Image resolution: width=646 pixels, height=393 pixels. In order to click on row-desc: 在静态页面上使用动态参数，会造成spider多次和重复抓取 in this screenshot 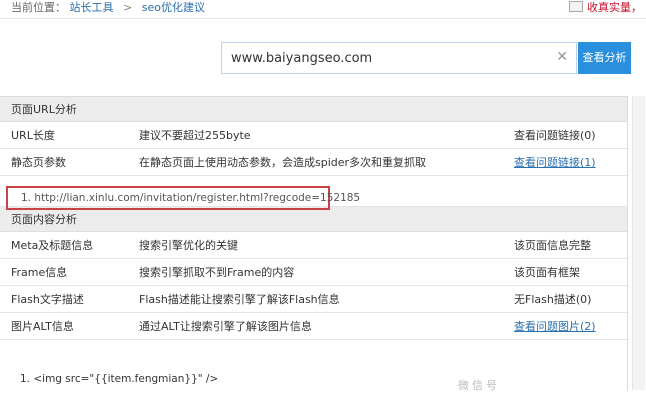, I will do `click(283, 162)`.